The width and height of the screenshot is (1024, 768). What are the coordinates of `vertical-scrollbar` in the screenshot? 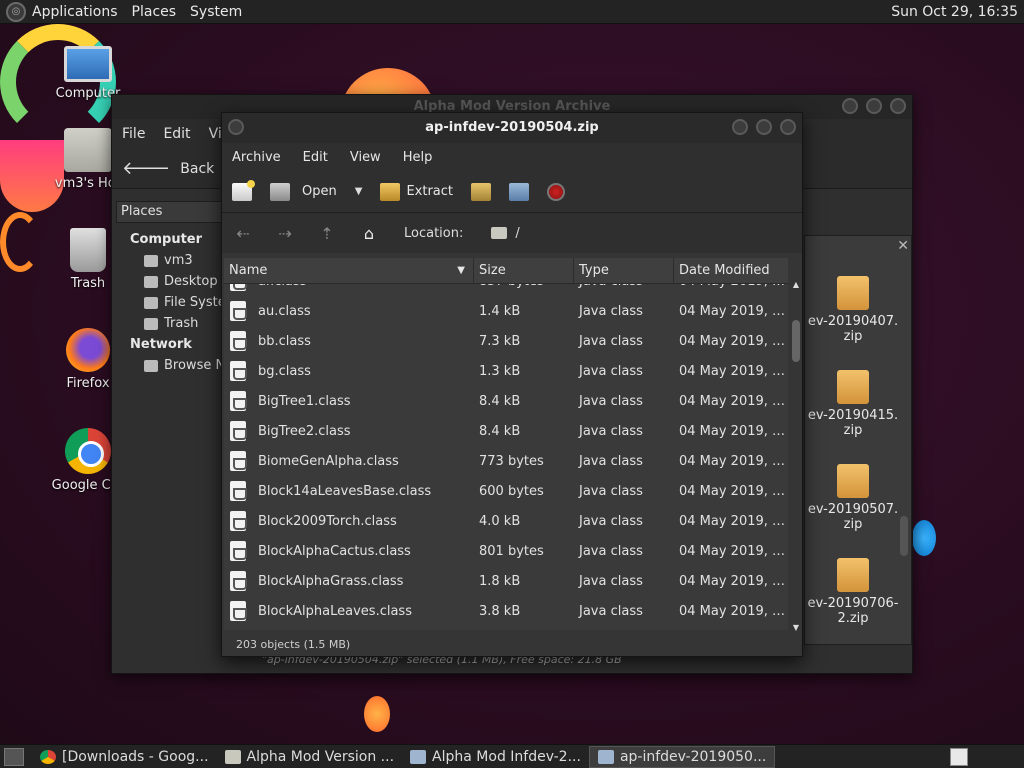 It's located at (904, 446).